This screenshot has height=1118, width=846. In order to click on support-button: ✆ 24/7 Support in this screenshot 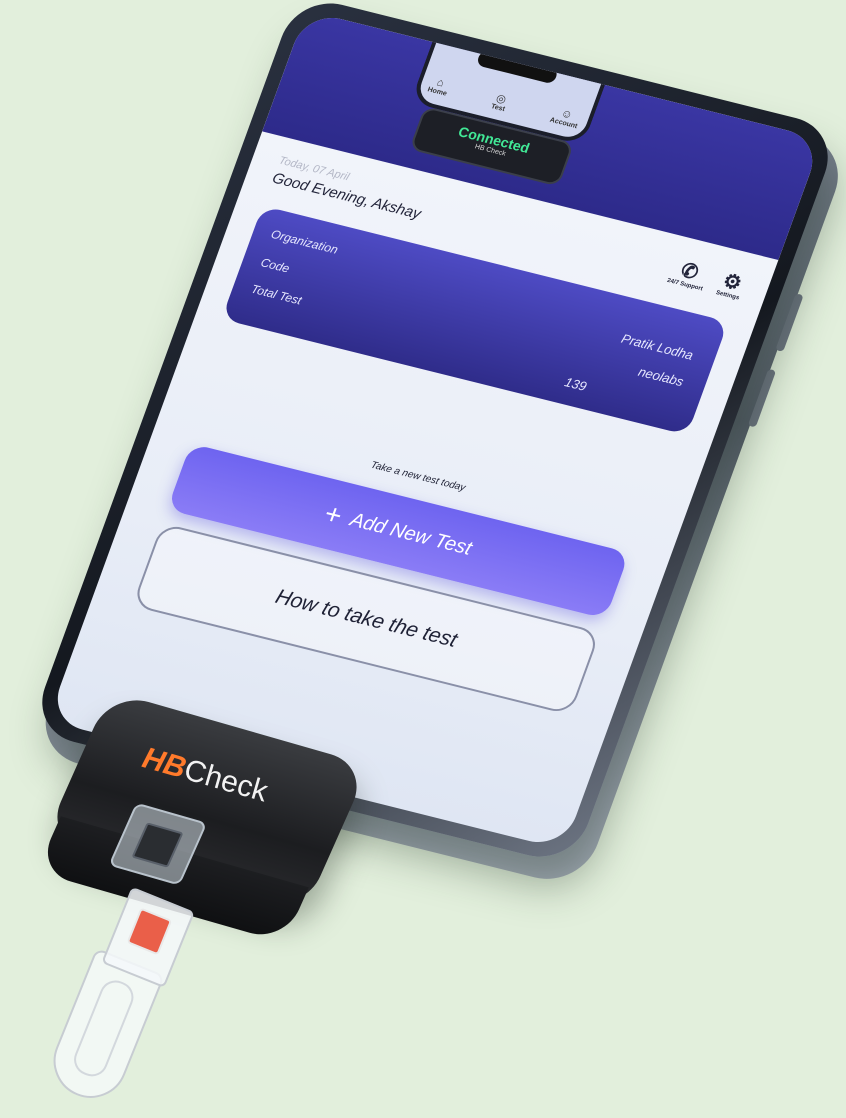, I will do `click(688, 274)`.